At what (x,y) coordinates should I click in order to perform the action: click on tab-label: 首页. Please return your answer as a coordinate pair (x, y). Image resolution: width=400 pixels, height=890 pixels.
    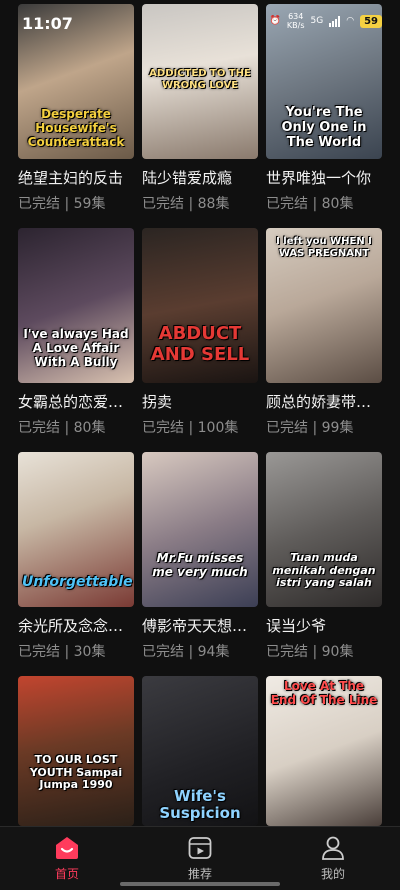
    Looking at the image, I should click on (66, 874).